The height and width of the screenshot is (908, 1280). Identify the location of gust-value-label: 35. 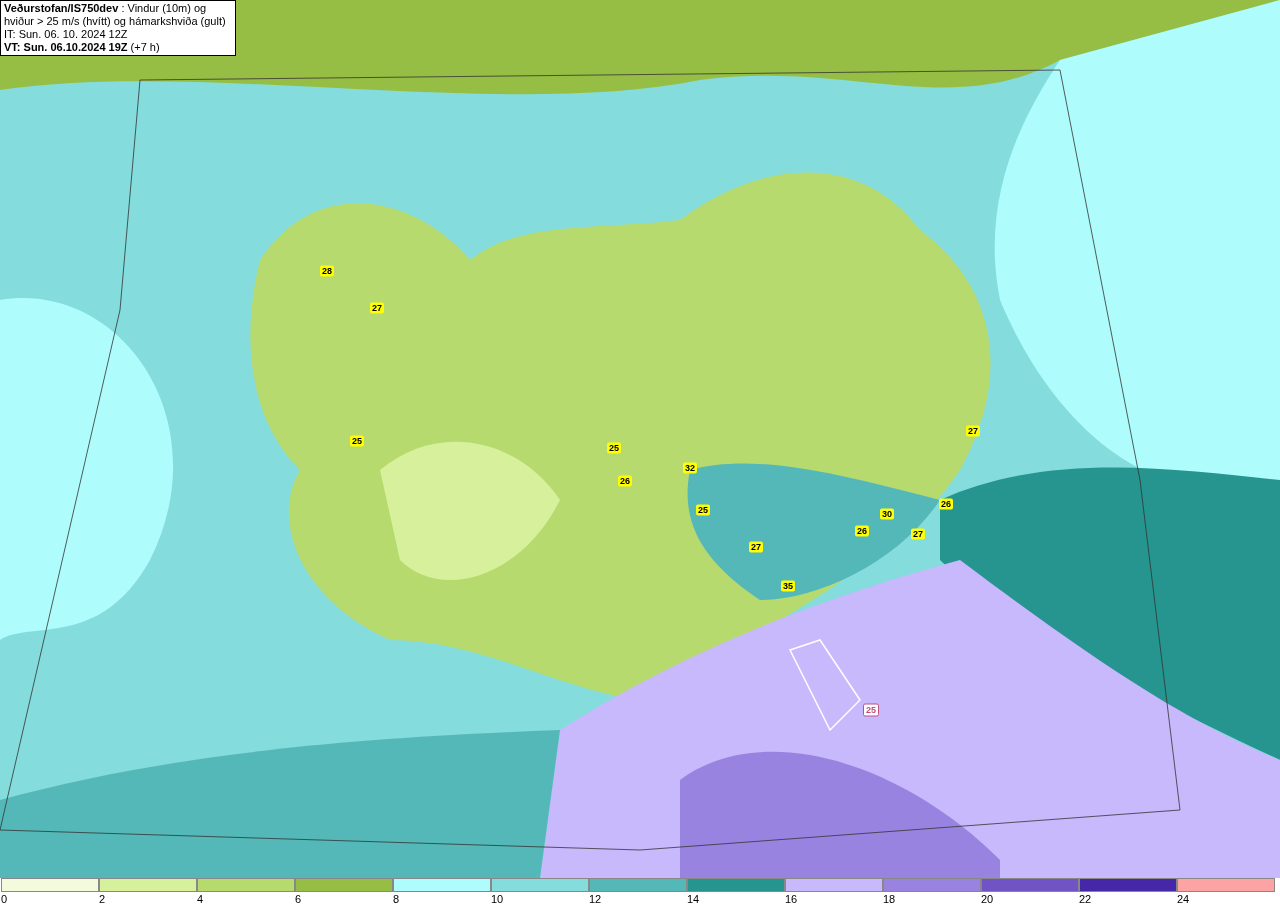
(788, 586).